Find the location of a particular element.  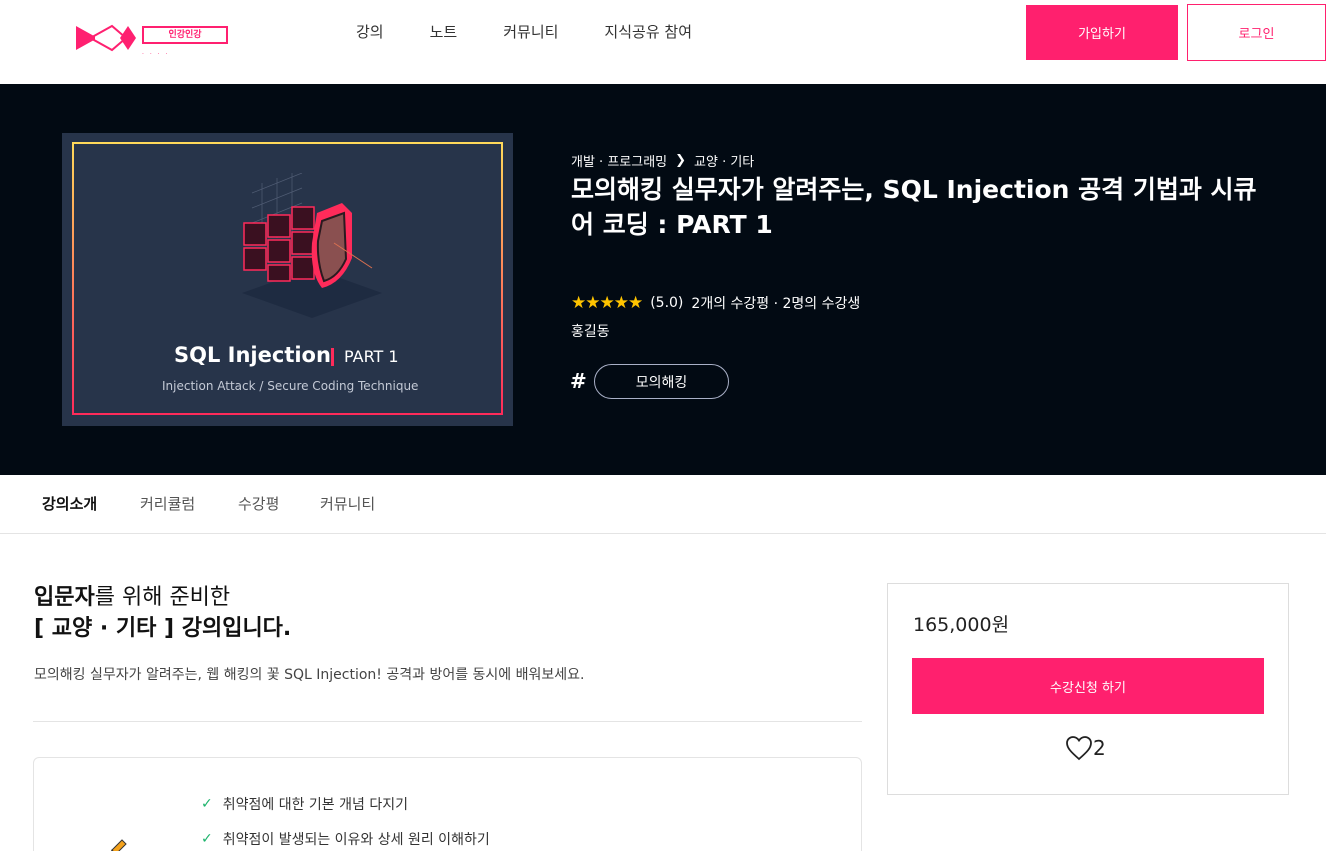

signup-button: 가입하기 is located at coordinates (1102, 32).